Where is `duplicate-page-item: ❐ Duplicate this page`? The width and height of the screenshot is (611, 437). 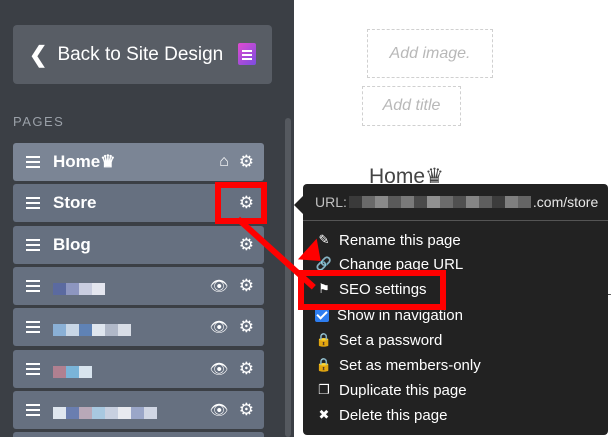
duplicate-page-item: ❐ Duplicate this page is located at coordinates (391, 390).